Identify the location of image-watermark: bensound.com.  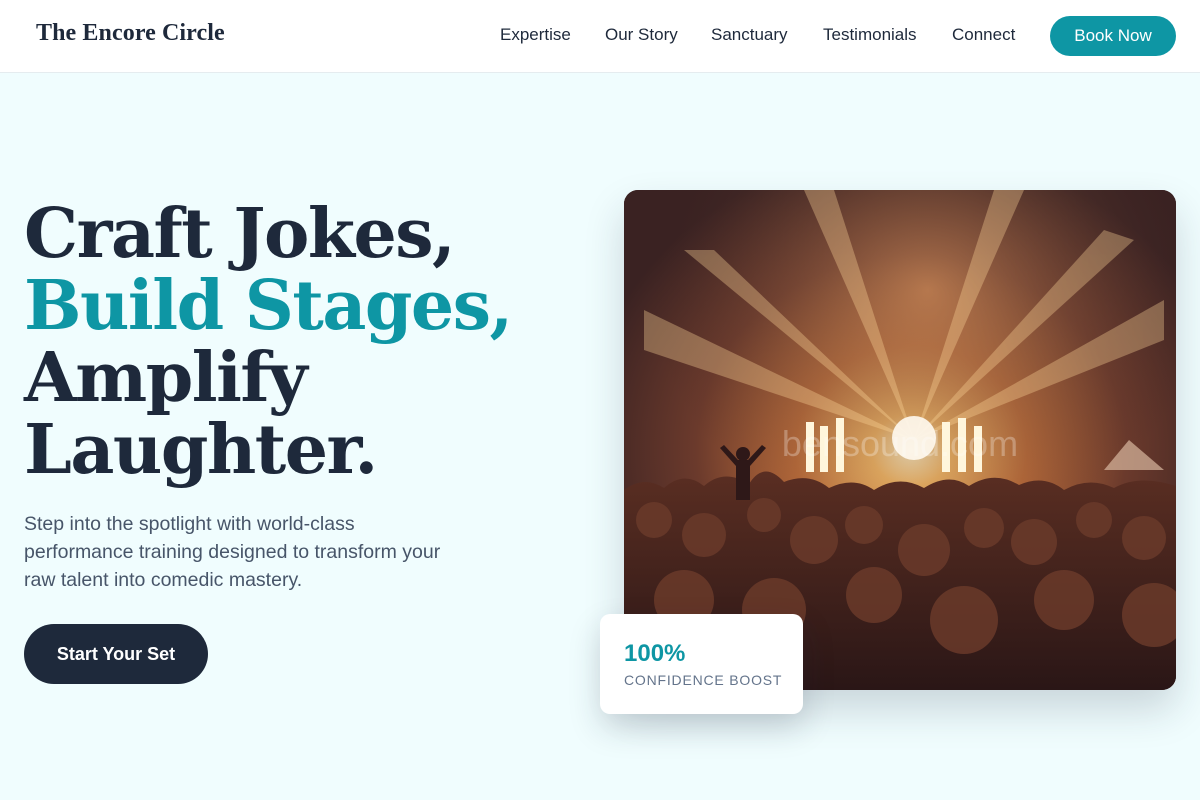
(900, 443).